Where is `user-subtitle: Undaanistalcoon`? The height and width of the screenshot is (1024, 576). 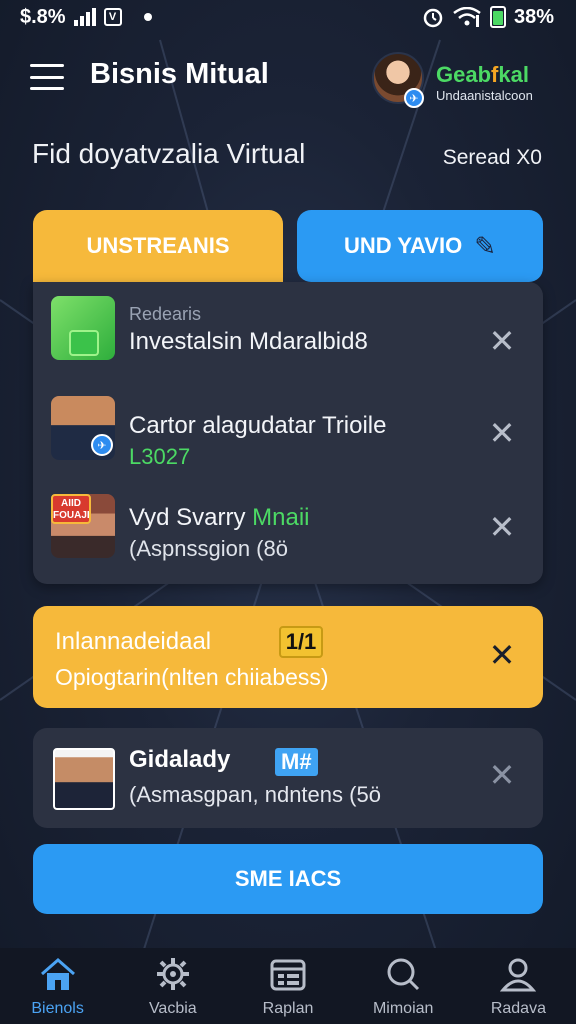 user-subtitle: Undaanistalcoon is located at coordinates (484, 95).